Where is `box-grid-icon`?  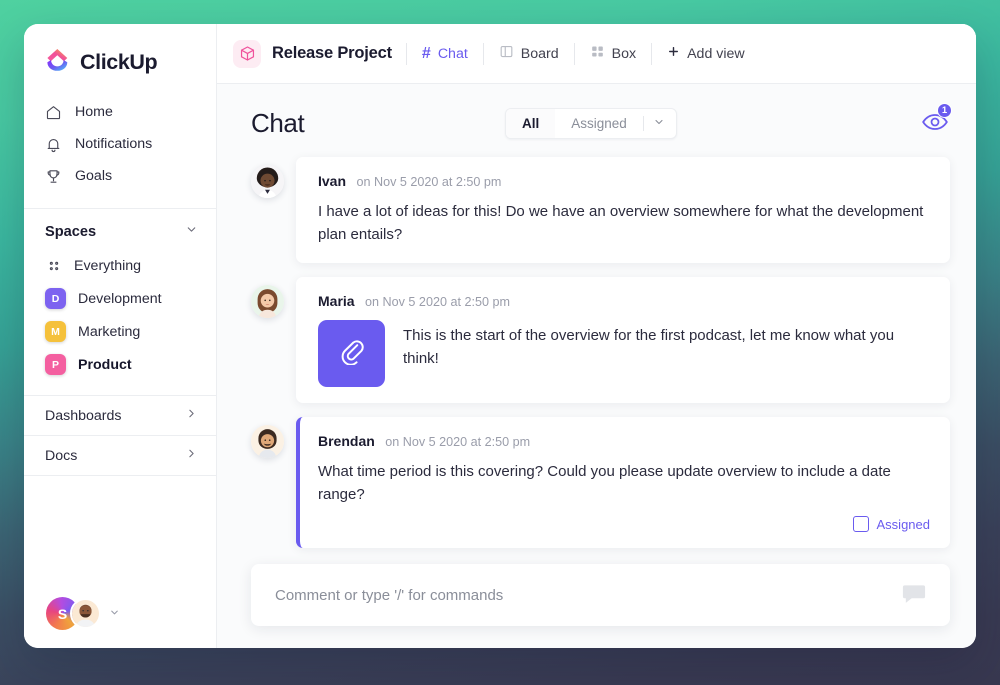 box-grid-icon is located at coordinates (597, 53).